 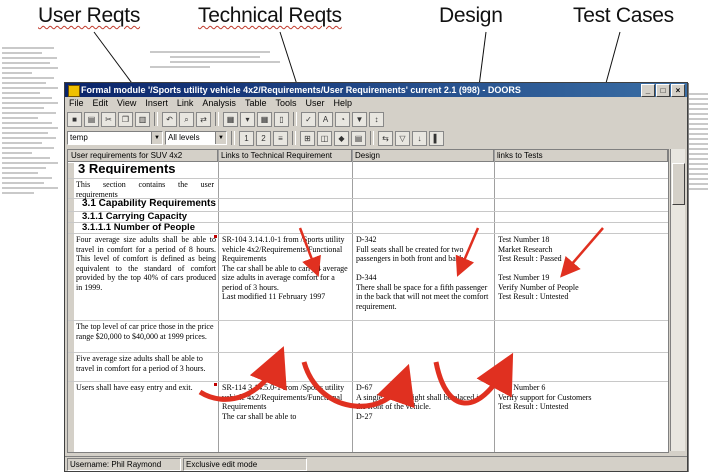 I want to click on show-links-icon: ⇆, so click(x=385, y=138).